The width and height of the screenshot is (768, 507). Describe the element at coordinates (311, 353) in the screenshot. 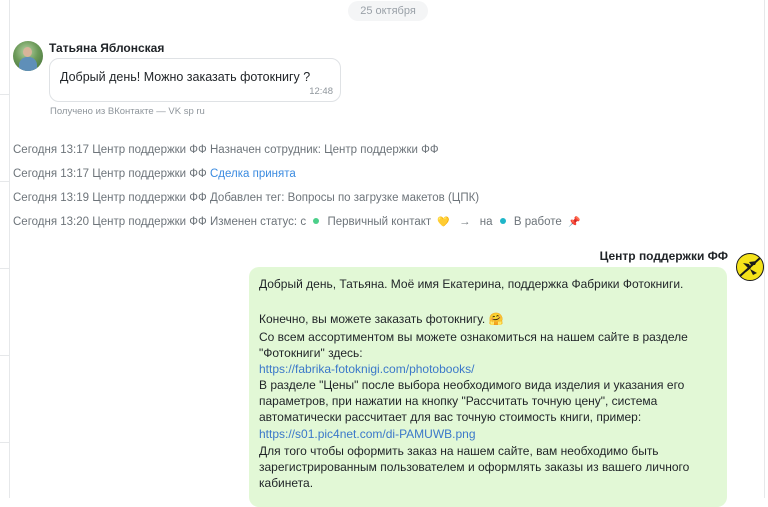

I see `message-line: "Фотокниги" здесь:` at that location.